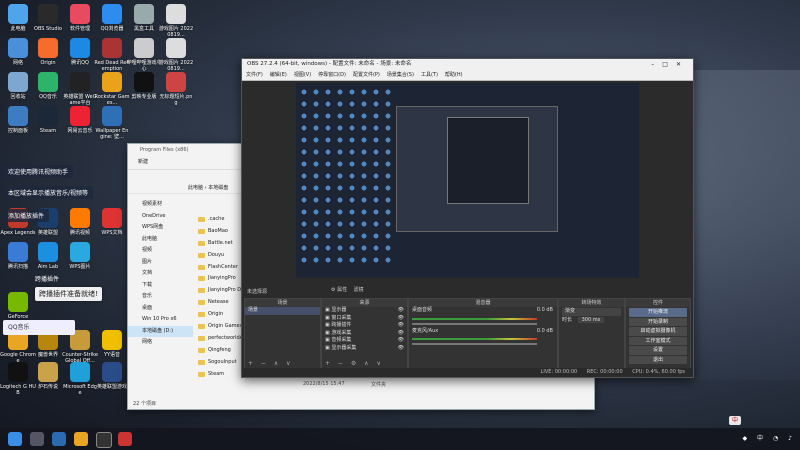 This screenshot has width=800, height=450. I want to click on source-item: ▣ 显示器 👁, so click(364, 311).